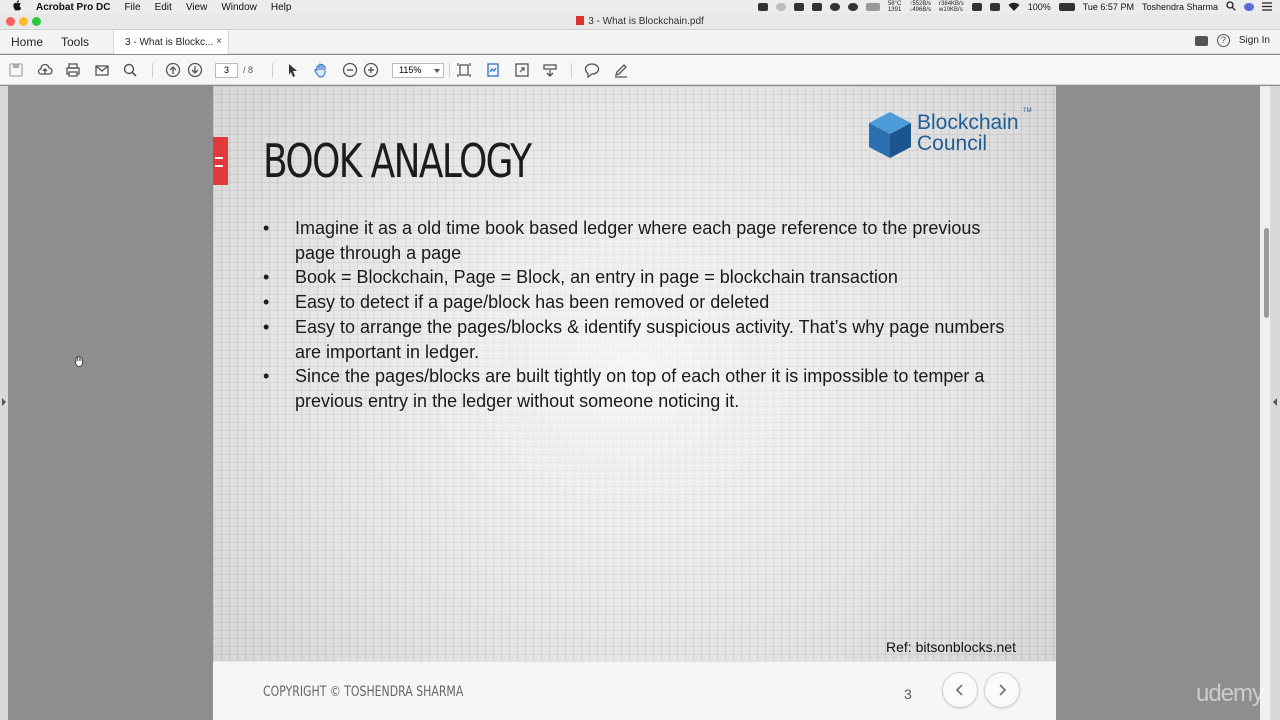 The image size is (1280, 720). Describe the element at coordinates (872, 7) in the screenshot. I see `meter-icon` at that location.